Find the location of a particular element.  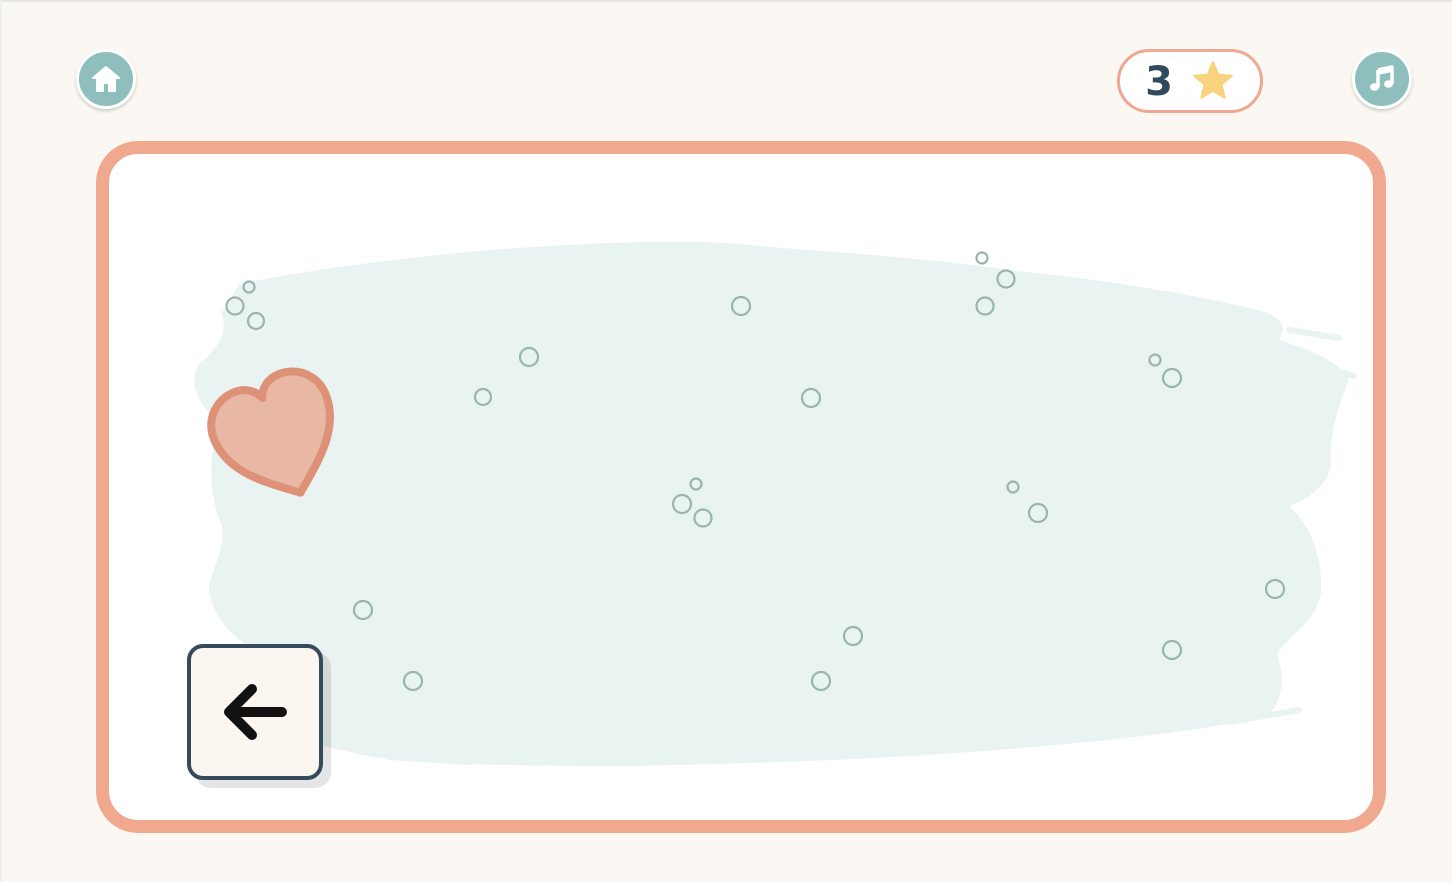

home-button is located at coordinates (106, 79).